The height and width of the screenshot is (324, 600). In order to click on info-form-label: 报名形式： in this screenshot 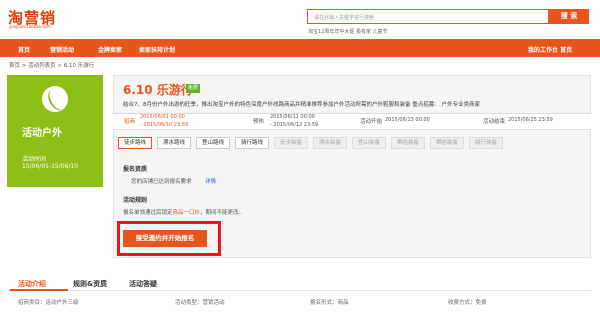, I will do `click(324, 303)`.